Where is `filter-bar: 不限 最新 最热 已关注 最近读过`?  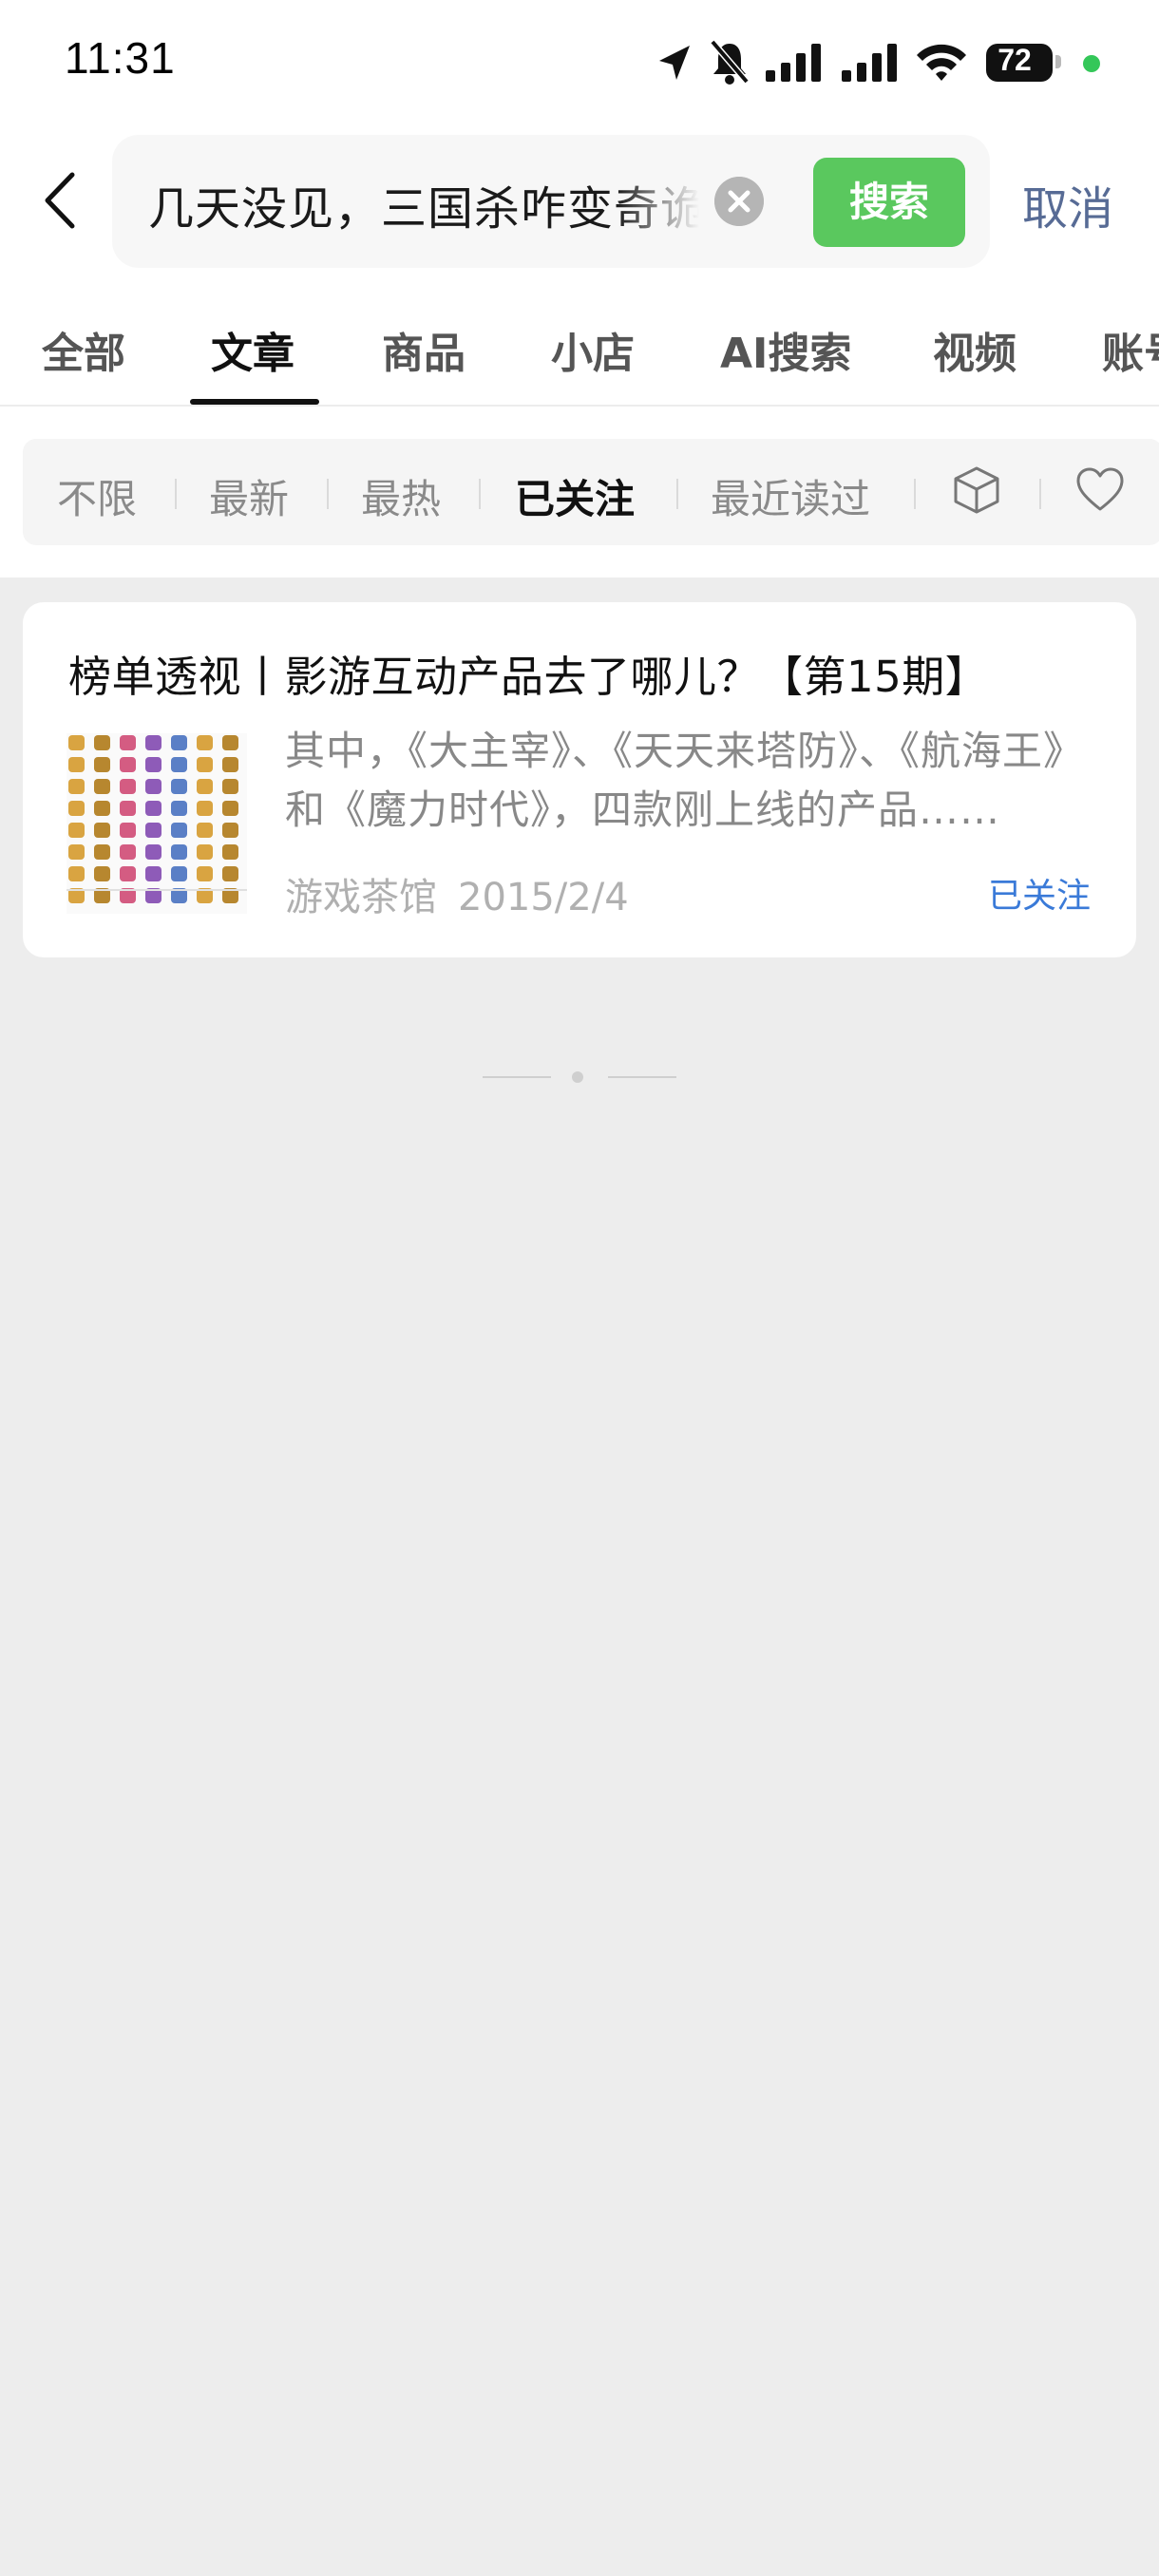 filter-bar: 不限 最新 最热 已关注 最近读过 is located at coordinates (591, 492).